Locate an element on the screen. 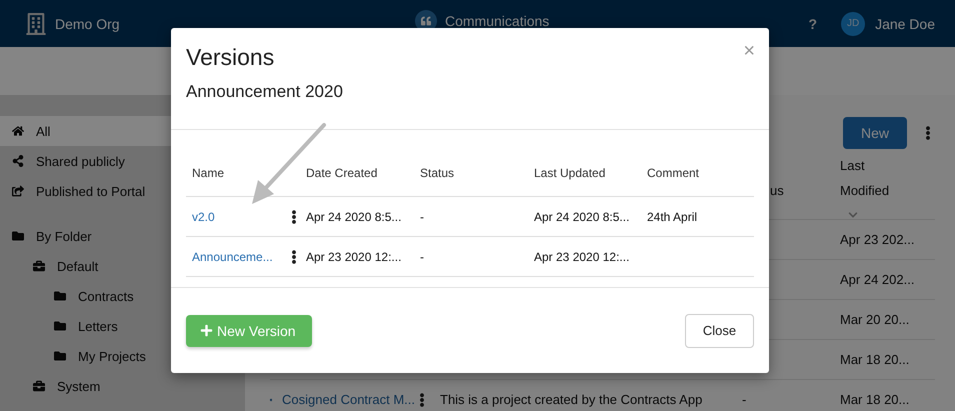 This screenshot has height=411, width=955. column-header: Name is located at coordinates (208, 173).